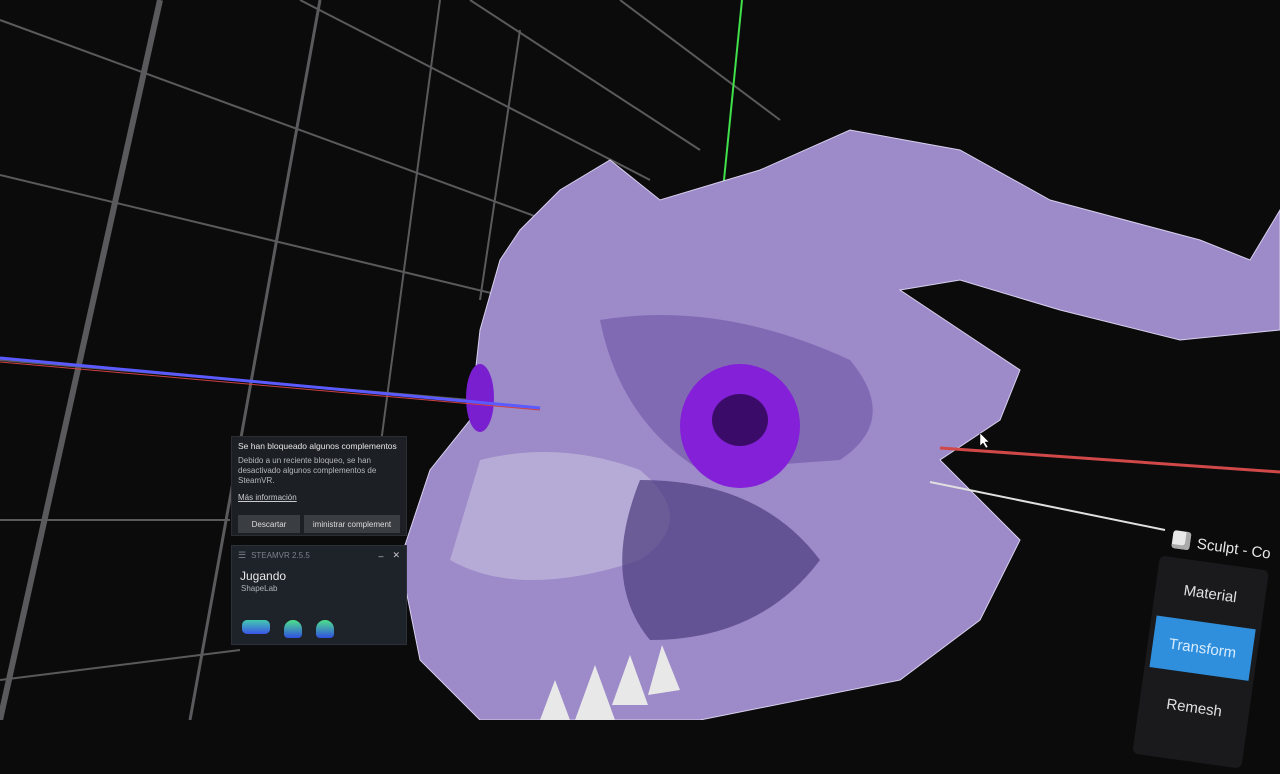 This screenshot has width=1280, height=774. Describe the element at coordinates (984, 440) in the screenshot. I see `cursor-icon` at that location.